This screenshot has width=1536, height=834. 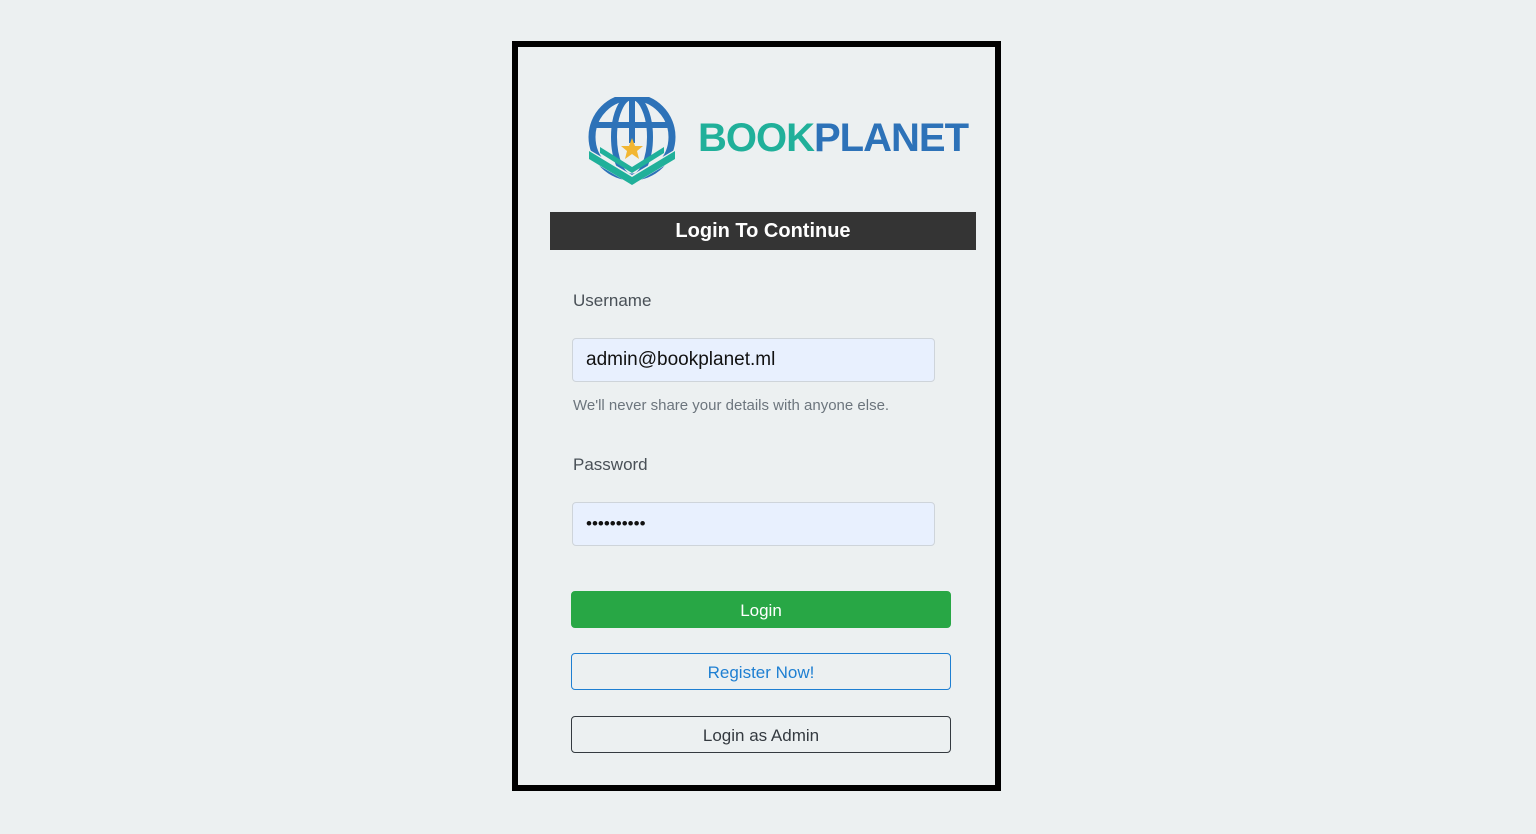 I want to click on login-header: Login To Continue, so click(x=763, y=231).